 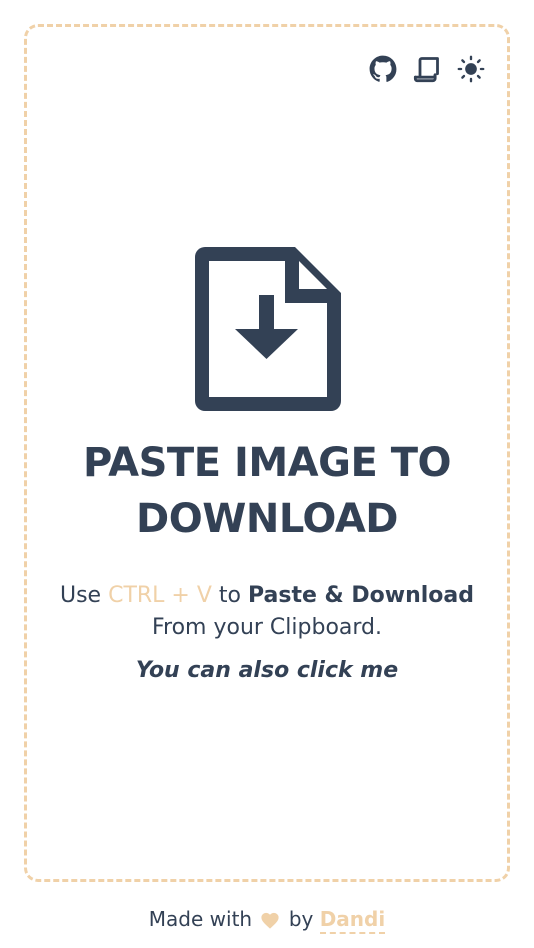 What do you see at coordinates (267, 519) in the screenshot?
I see `title-line-2: DOWNLOAD` at bounding box center [267, 519].